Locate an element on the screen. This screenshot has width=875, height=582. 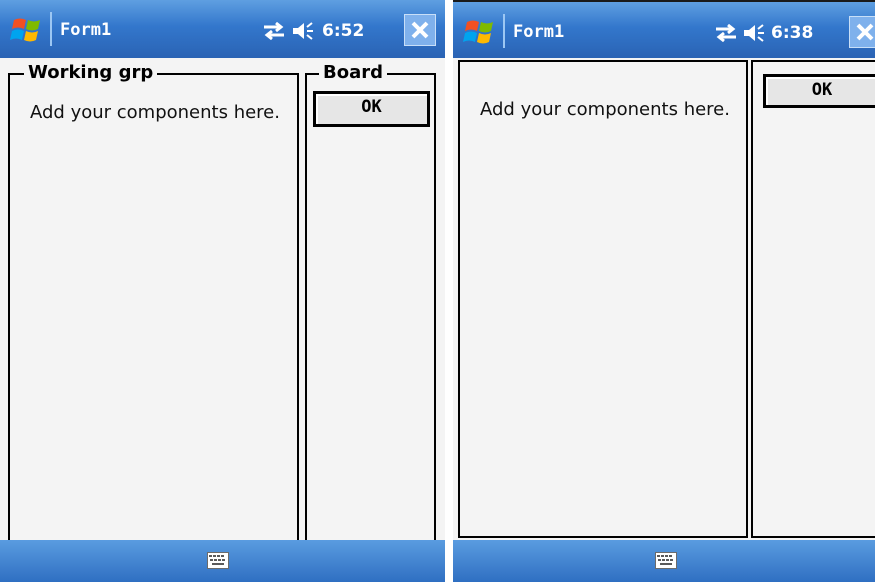
group-board-label: Board is located at coordinates (353, 73).